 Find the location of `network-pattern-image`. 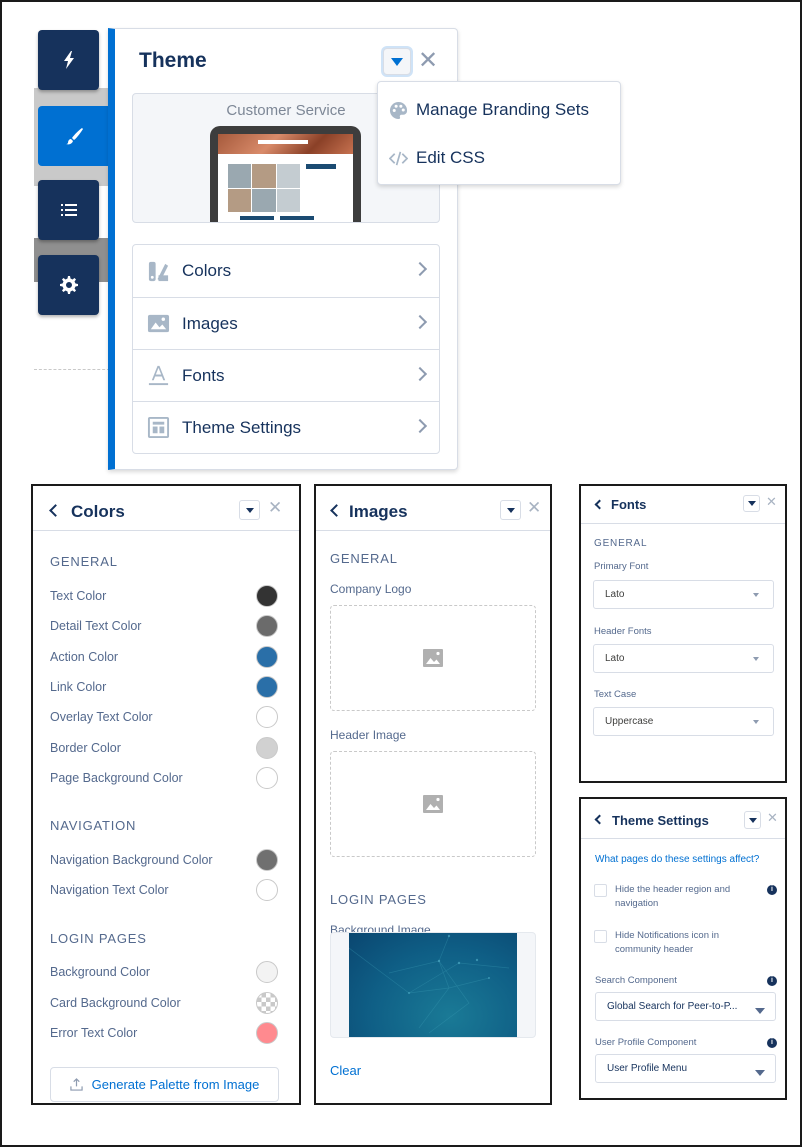

network-pattern-image is located at coordinates (429, 984).